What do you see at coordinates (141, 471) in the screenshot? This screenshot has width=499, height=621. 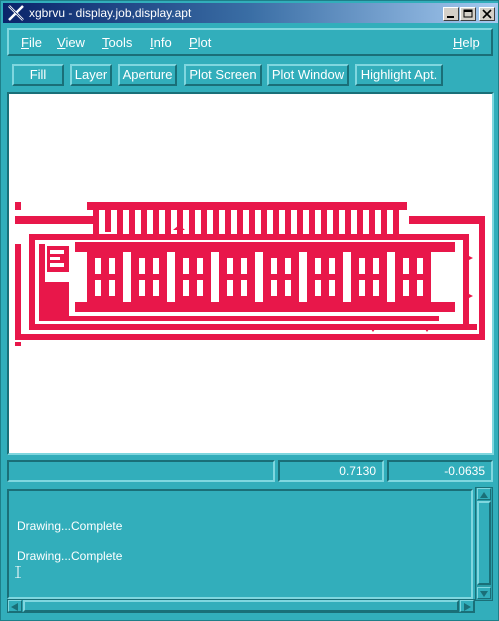 I see `status-field-info` at bounding box center [141, 471].